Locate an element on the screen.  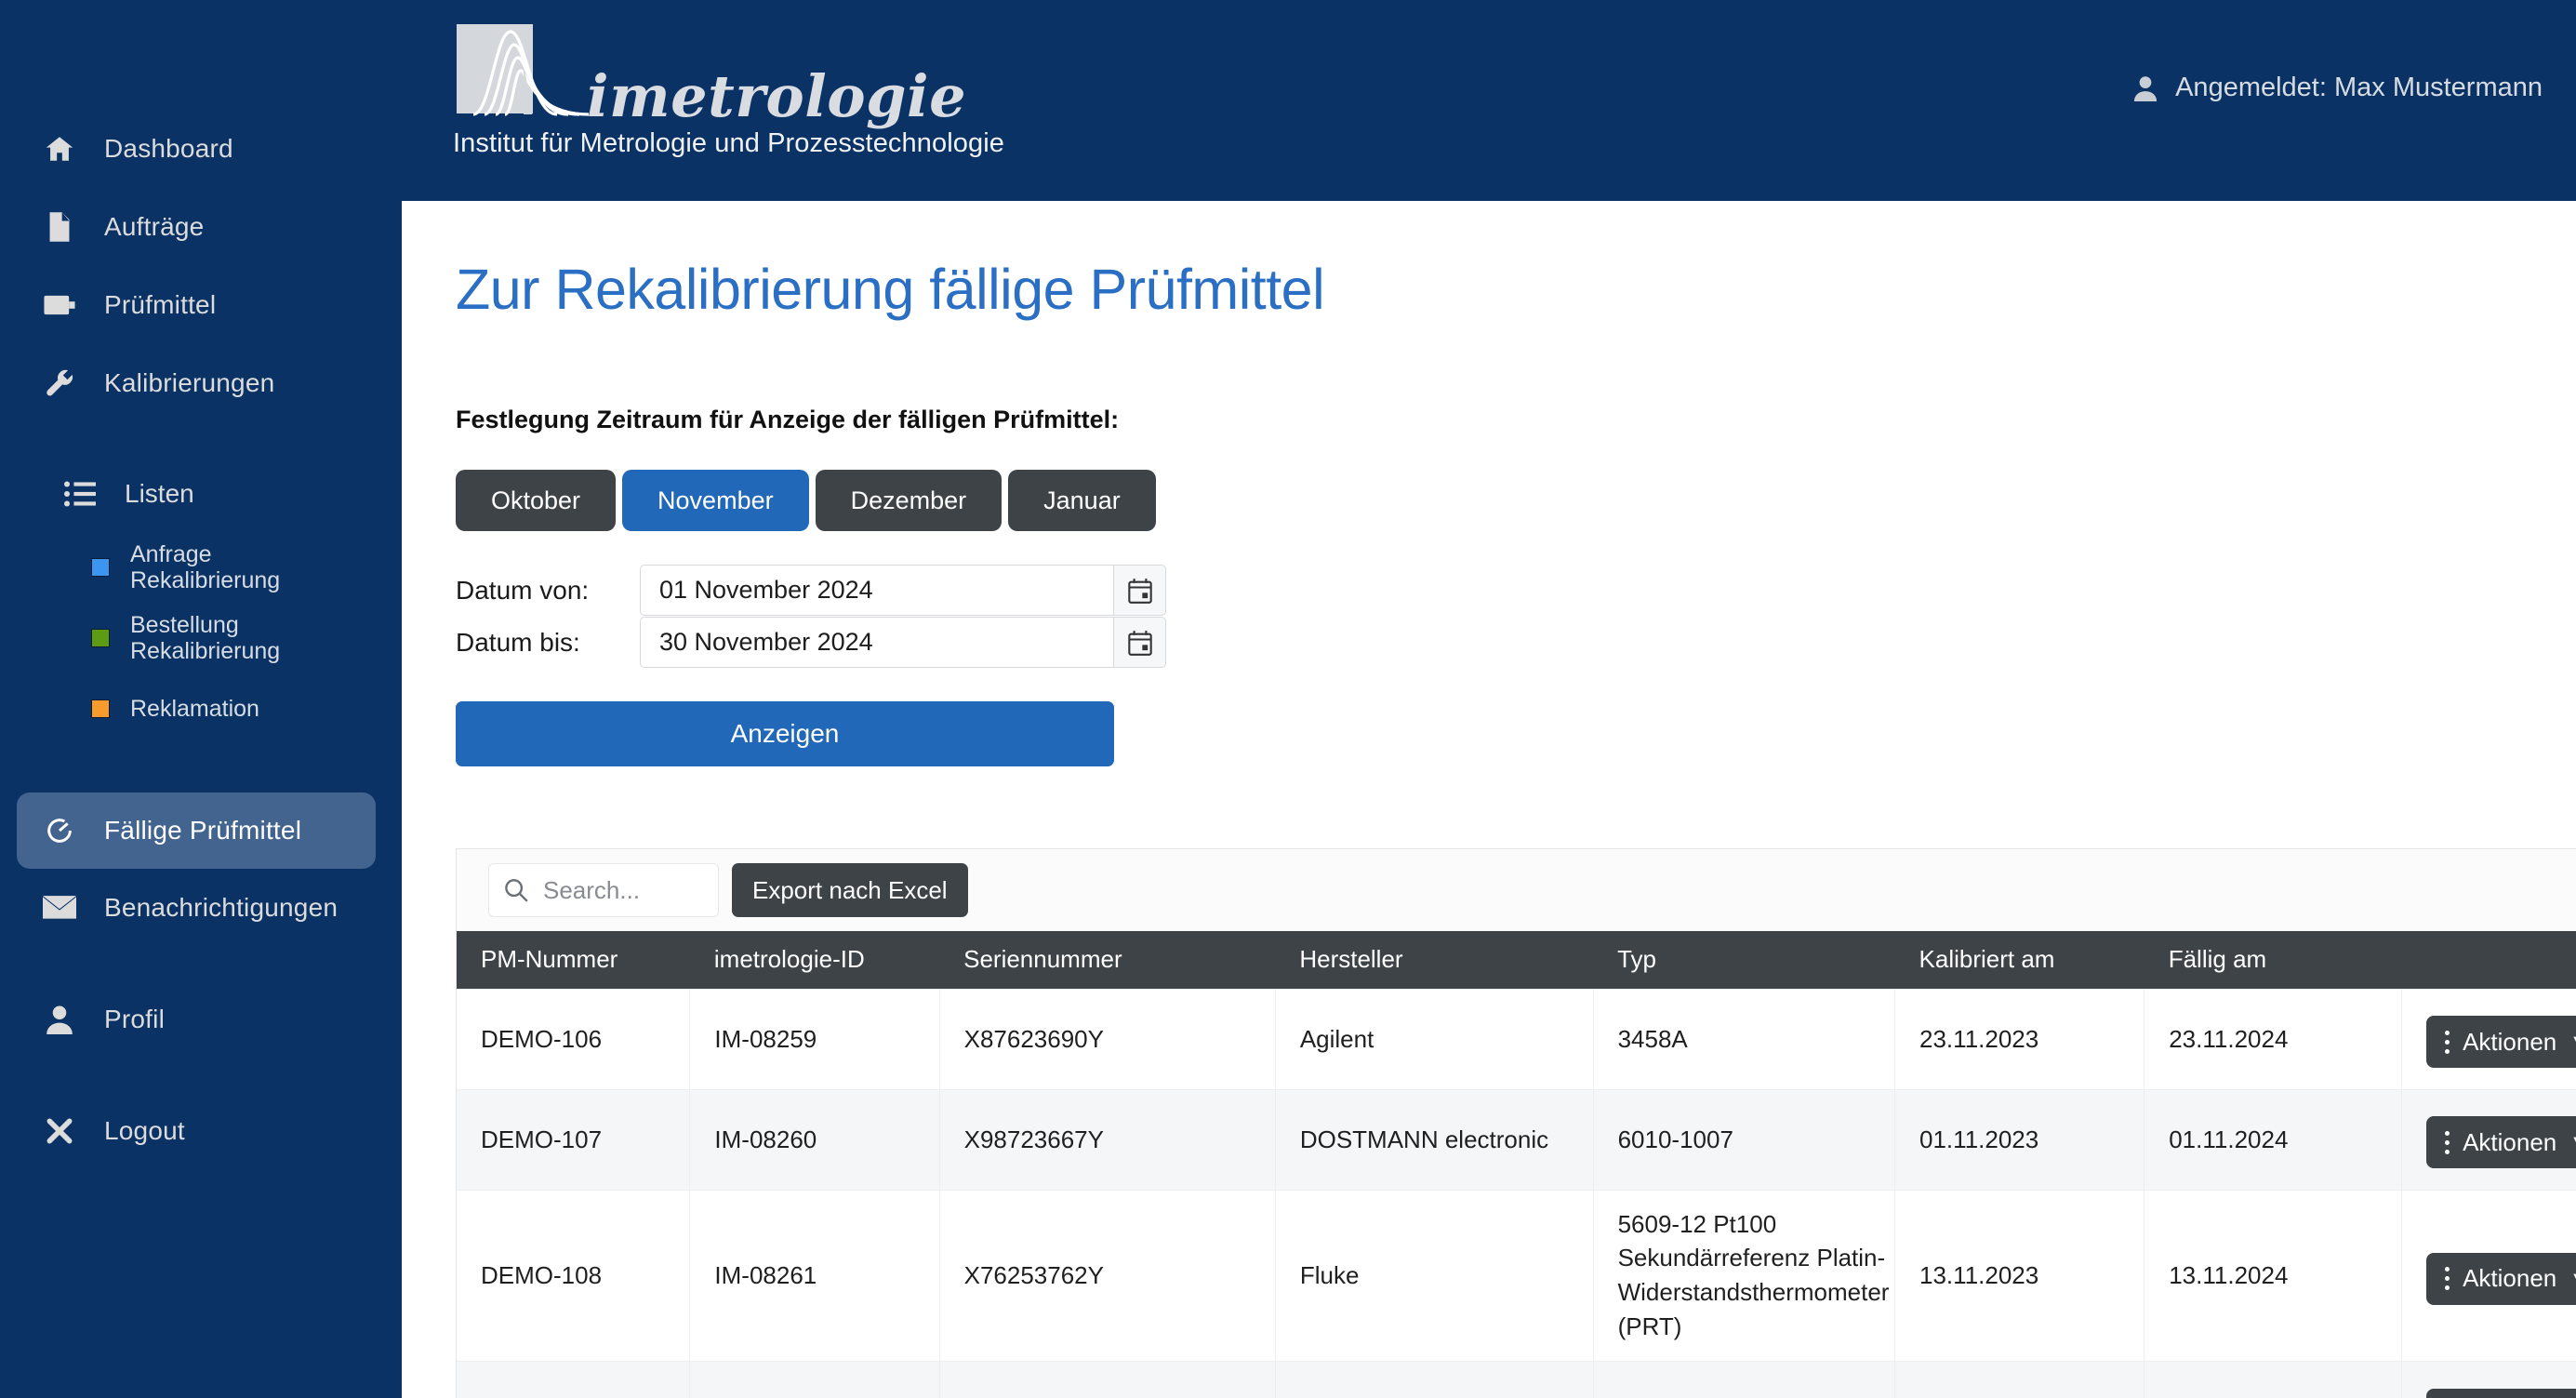
envelope-icon is located at coordinates (59, 908).